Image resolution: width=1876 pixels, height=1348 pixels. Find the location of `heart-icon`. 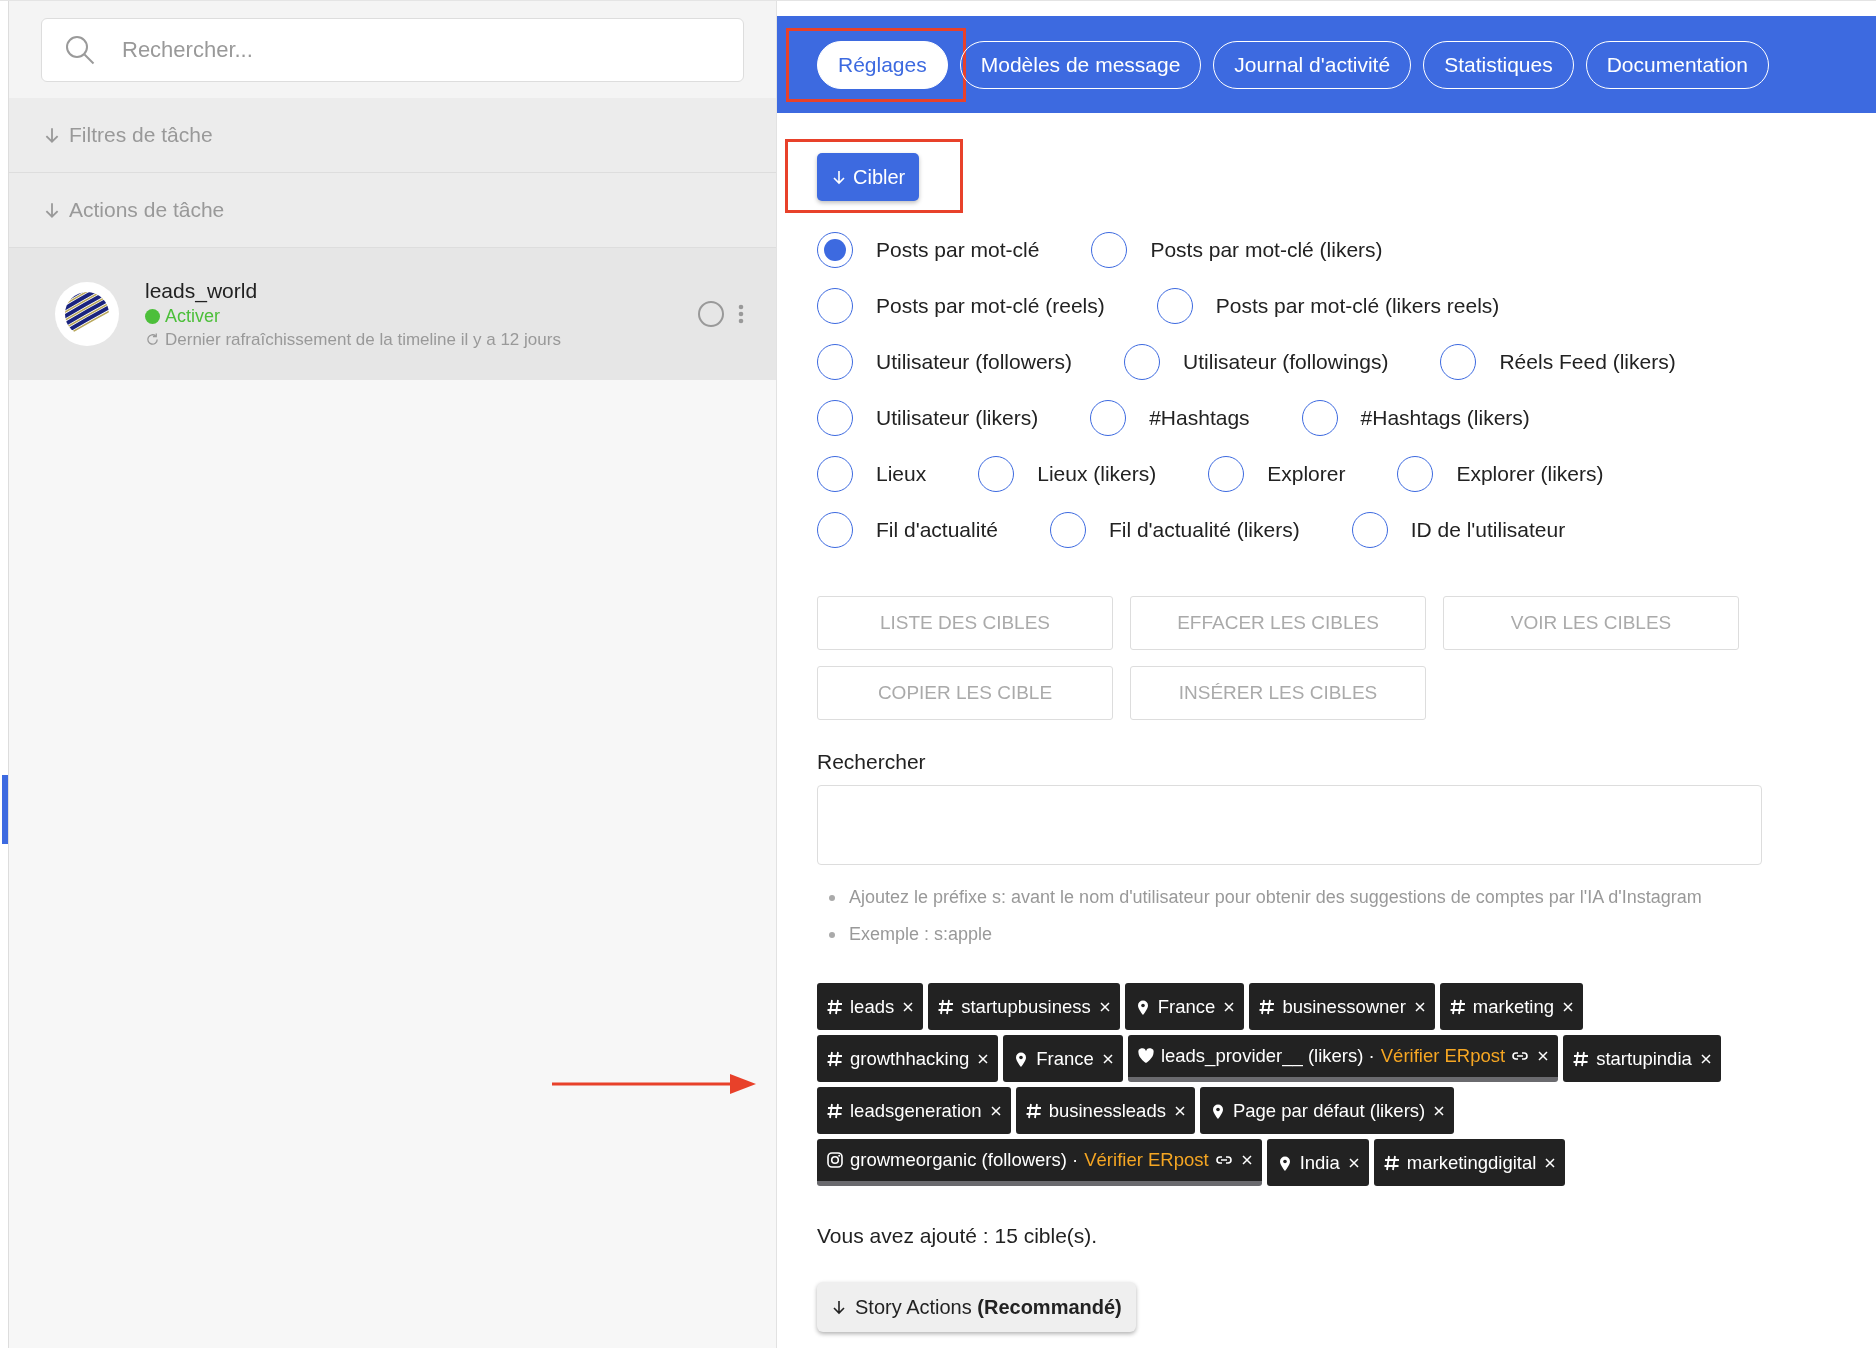

heart-icon is located at coordinates (1145, 1056).